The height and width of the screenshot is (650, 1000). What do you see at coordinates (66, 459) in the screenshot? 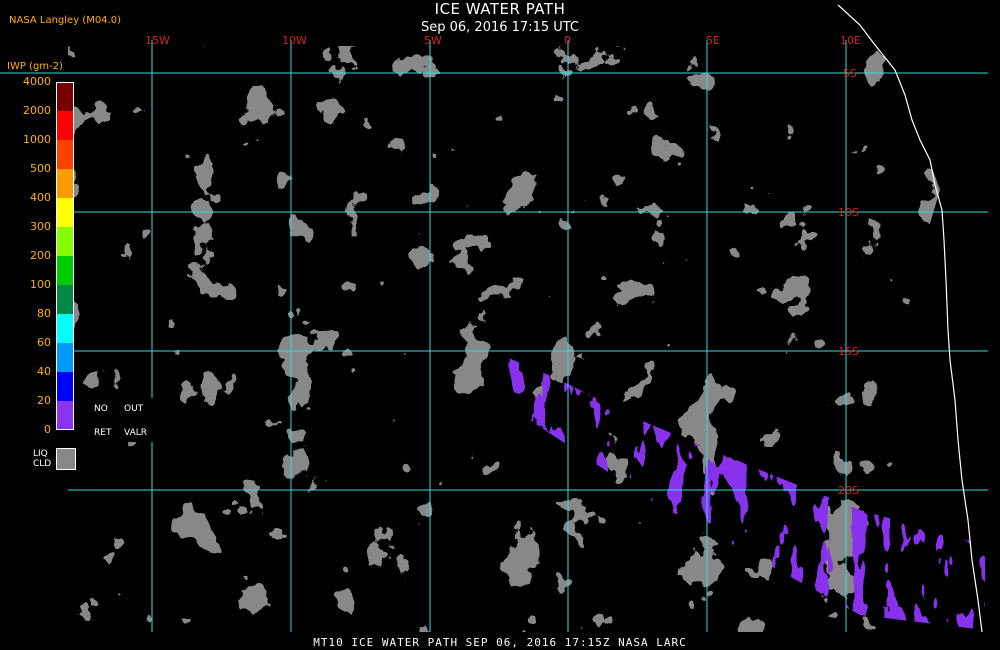
I see `liquid-cloud-swatch` at bounding box center [66, 459].